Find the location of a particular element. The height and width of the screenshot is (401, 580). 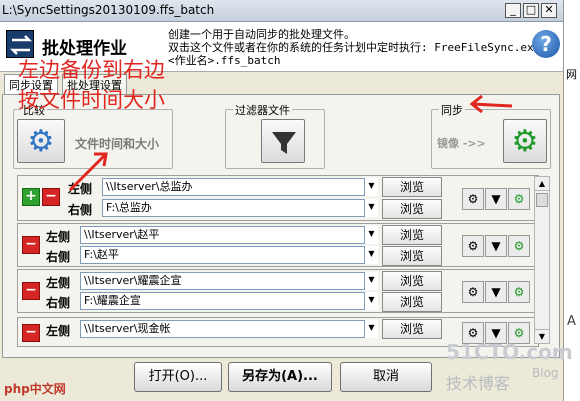

background-text: A is located at coordinates (571, 321).